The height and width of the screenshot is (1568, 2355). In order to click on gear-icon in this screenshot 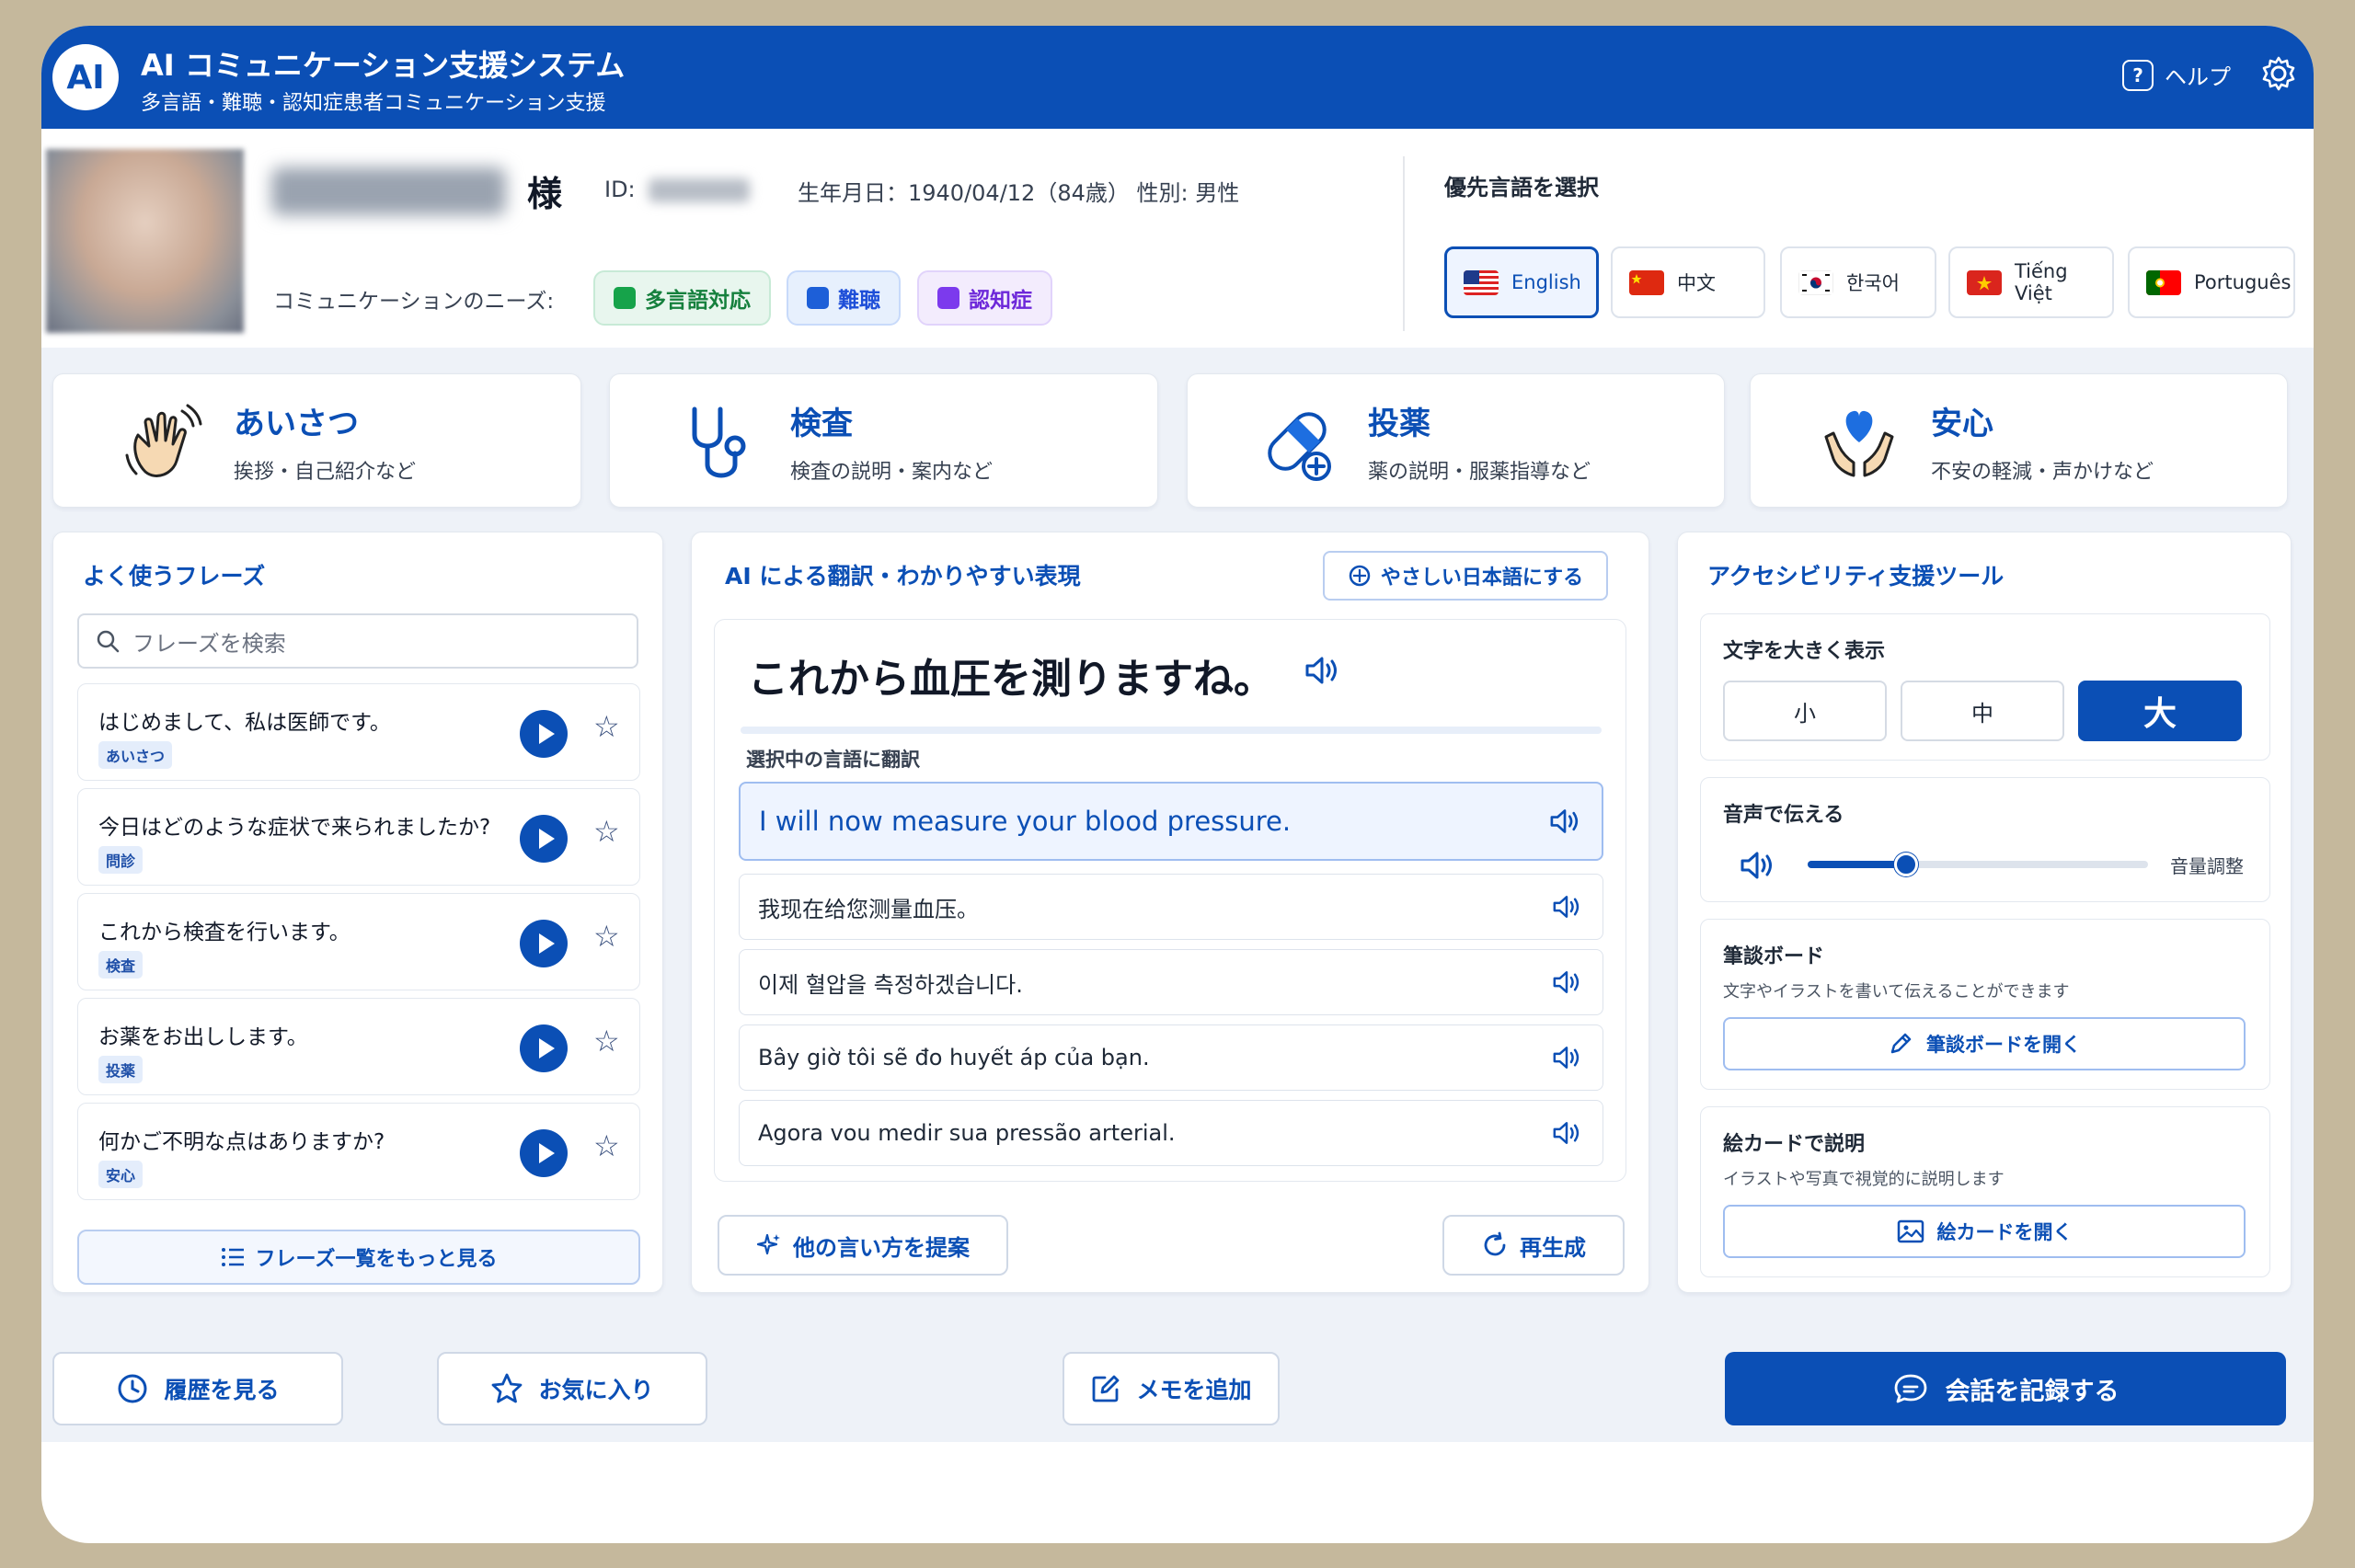, I will do `click(2278, 73)`.